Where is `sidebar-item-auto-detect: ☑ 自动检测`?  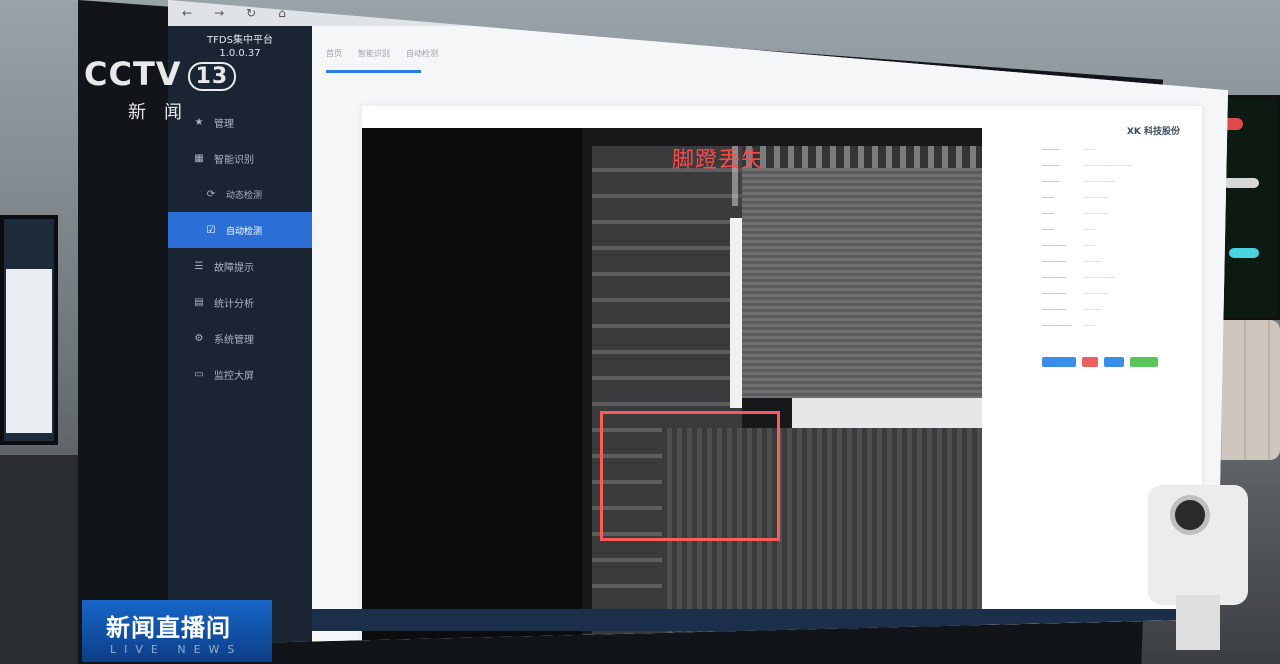 sidebar-item-auto-detect: ☑ 自动检测 is located at coordinates (240, 230).